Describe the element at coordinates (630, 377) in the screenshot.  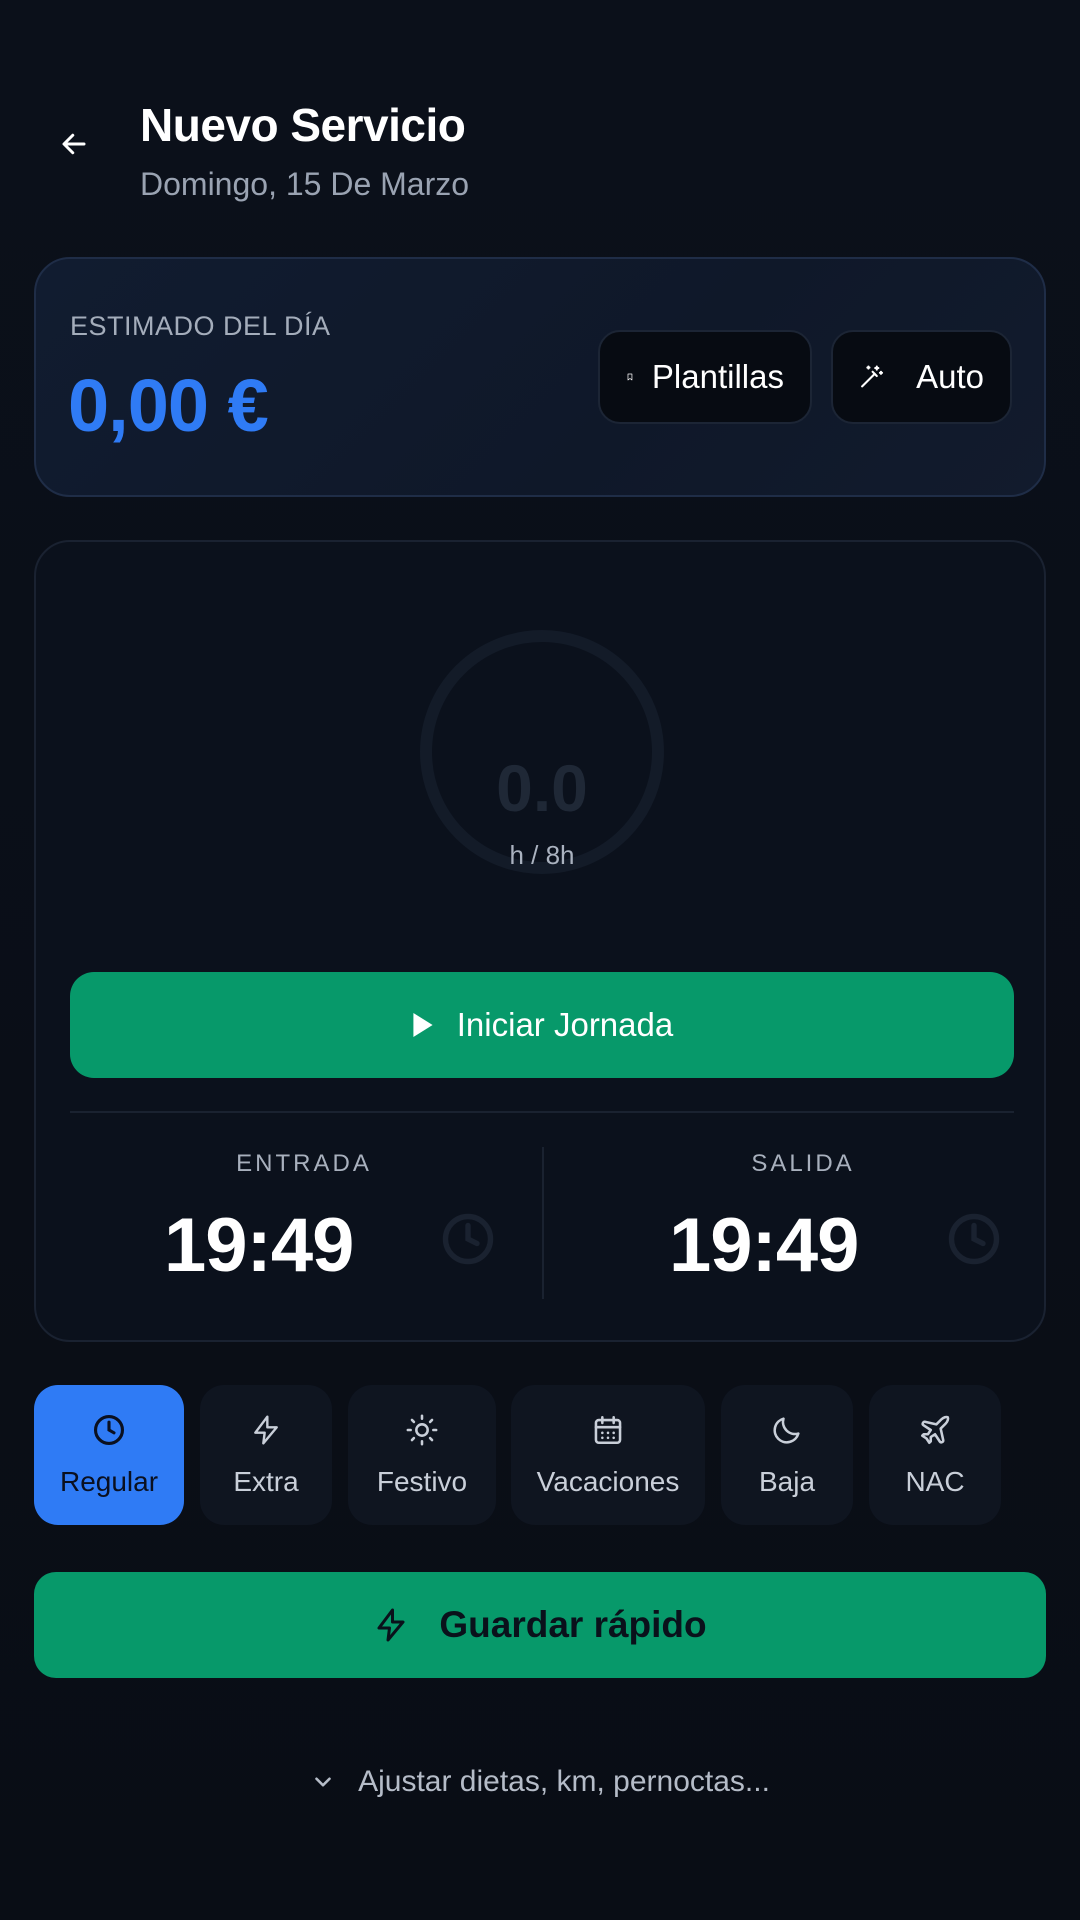
I see `bookmark-icon` at that location.